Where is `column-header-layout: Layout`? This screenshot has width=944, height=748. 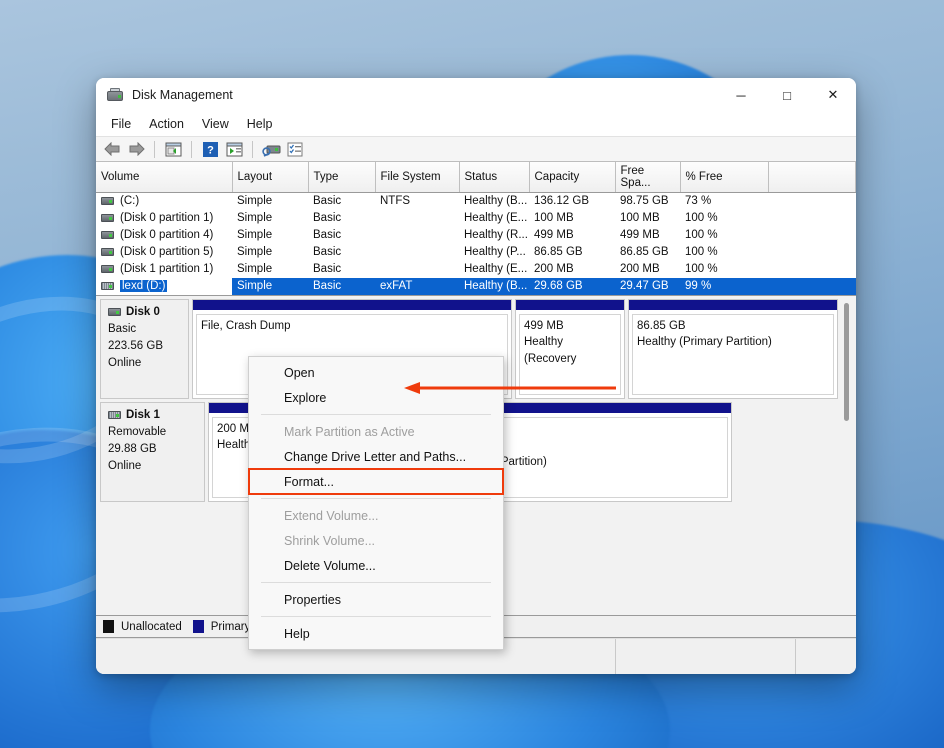 column-header-layout: Layout is located at coordinates (270, 177).